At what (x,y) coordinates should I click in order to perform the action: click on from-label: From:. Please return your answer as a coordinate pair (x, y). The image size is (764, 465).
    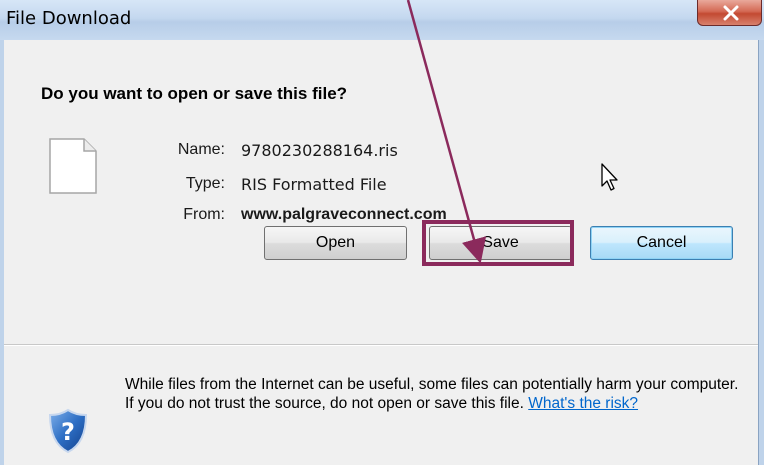
    Looking at the image, I should click on (204, 214).